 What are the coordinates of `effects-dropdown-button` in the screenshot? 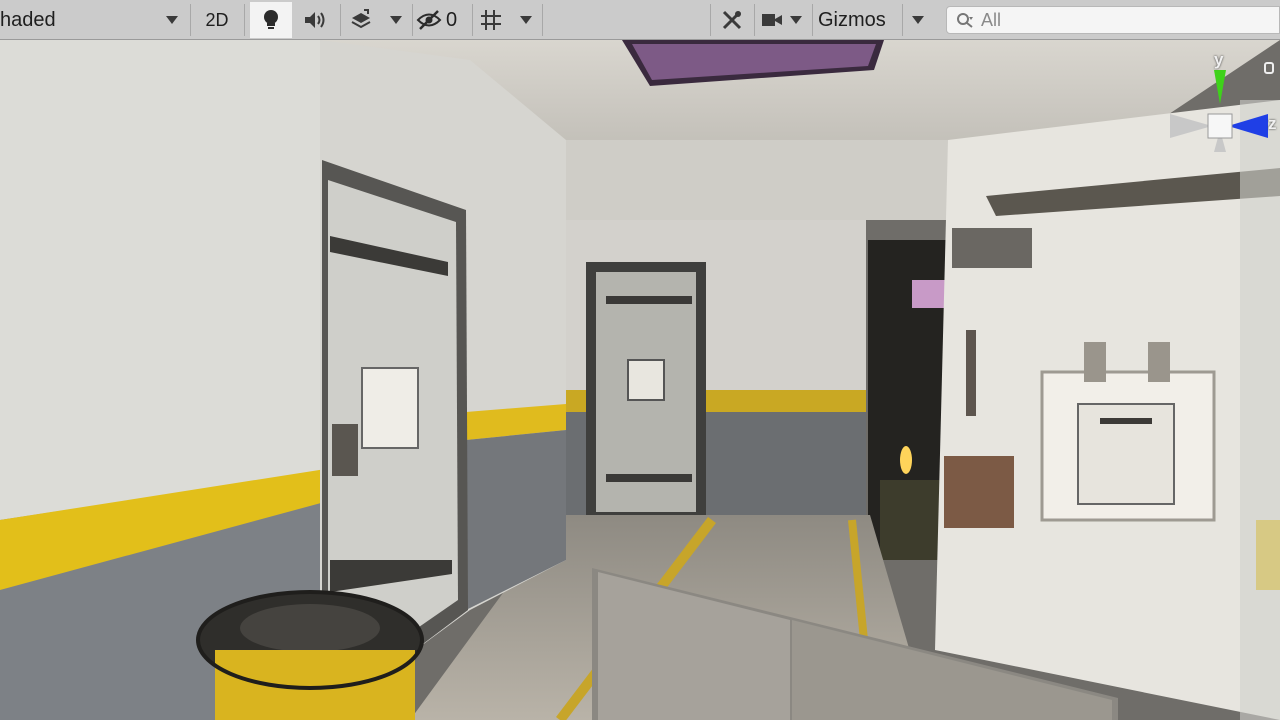 It's located at (396, 20).